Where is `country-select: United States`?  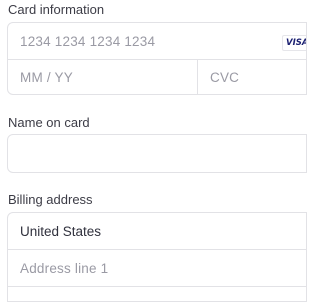
country-select: United States is located at coordinates (157, 231).